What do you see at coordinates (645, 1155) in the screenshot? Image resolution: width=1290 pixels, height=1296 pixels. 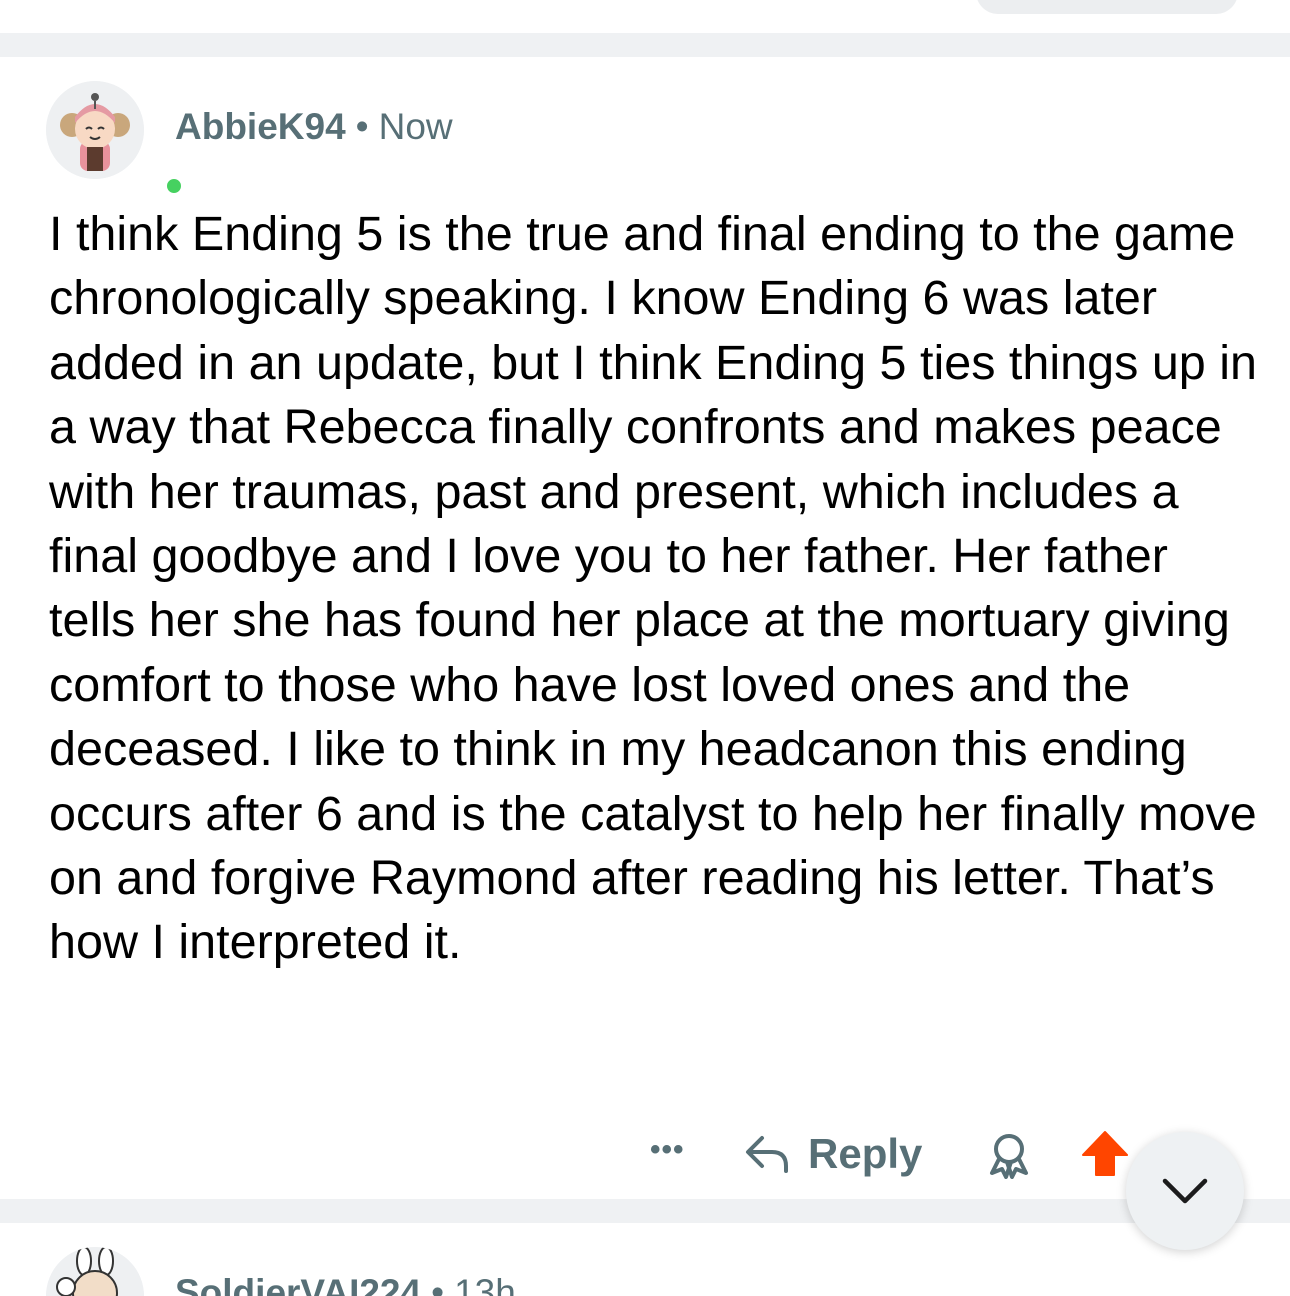 I see `comment-actions: ••• Reply` at bounding box center [645, 1155].